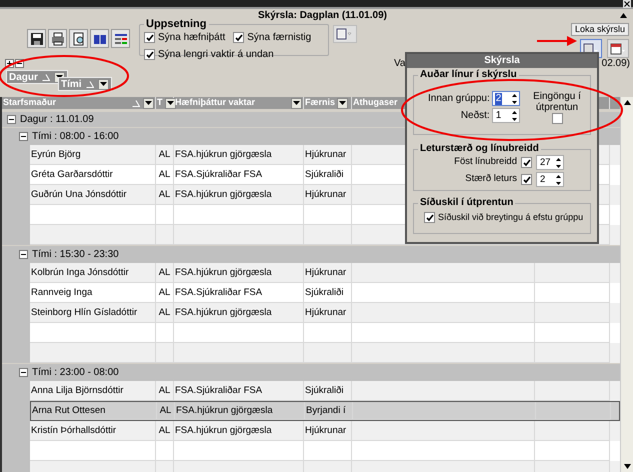 Image resolution: width=633 pixels, height=472 pixels. Describe the element at coordinates (325, 293) in the screenshot. I see `table-row: Rannveig Inga AL FSA.Sjúkraliðar FSA Sjúkraliði` at that location.